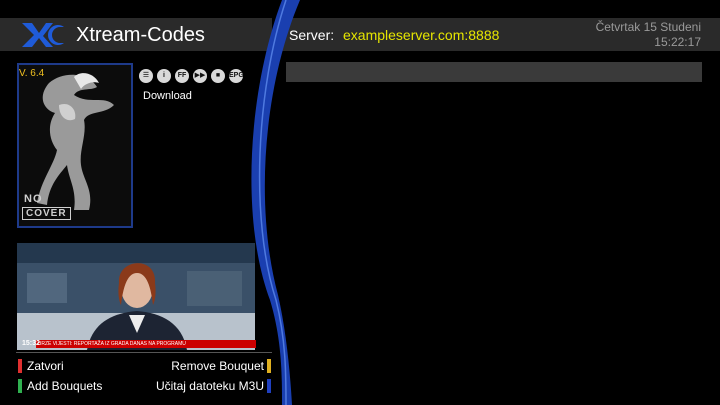  What do you see at coordinates (182, 76) in the screenshot?
I see `ffw-icon: FF` at bounding box center [182, 76].